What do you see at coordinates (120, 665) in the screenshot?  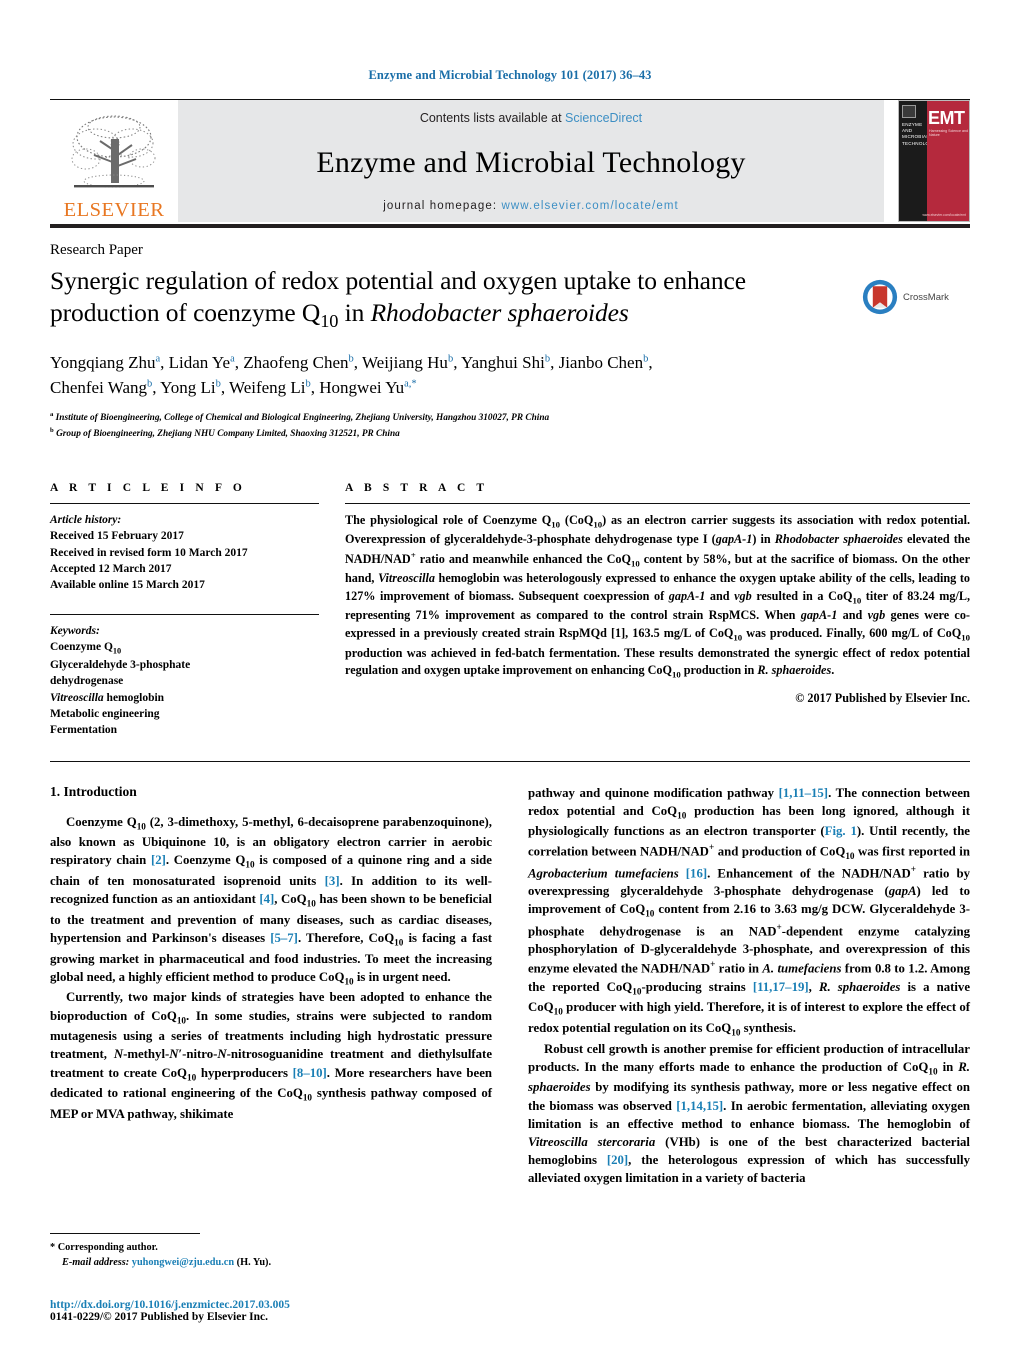 I see `keyword-item: Glyceraldehyde 3-phosphate` at bounding box center [120, 665].